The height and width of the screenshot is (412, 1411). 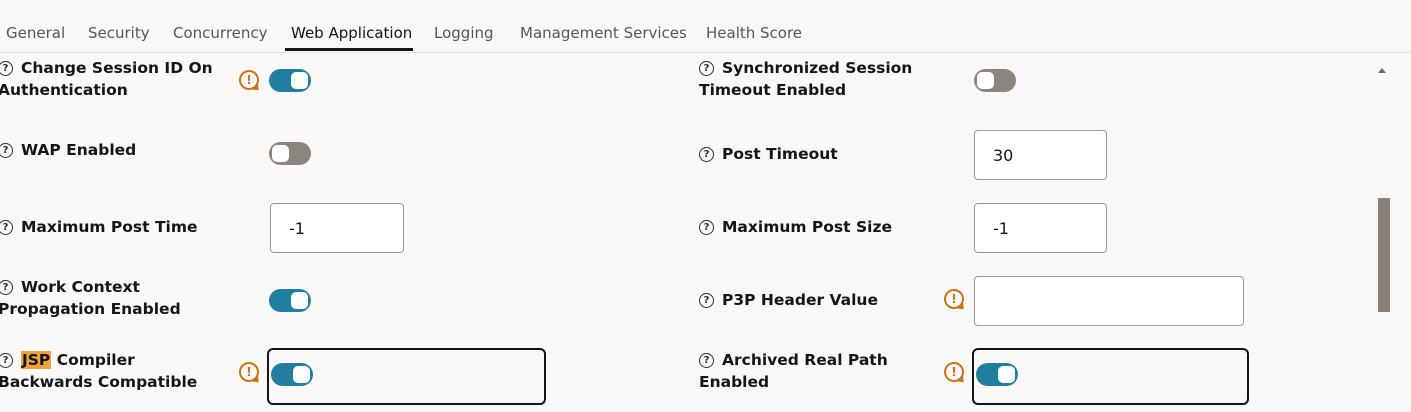 What do you see at coordinates (1109, 301) in the screenshot?
I see `p3p-header-input` at bounding box center [1109, 301].